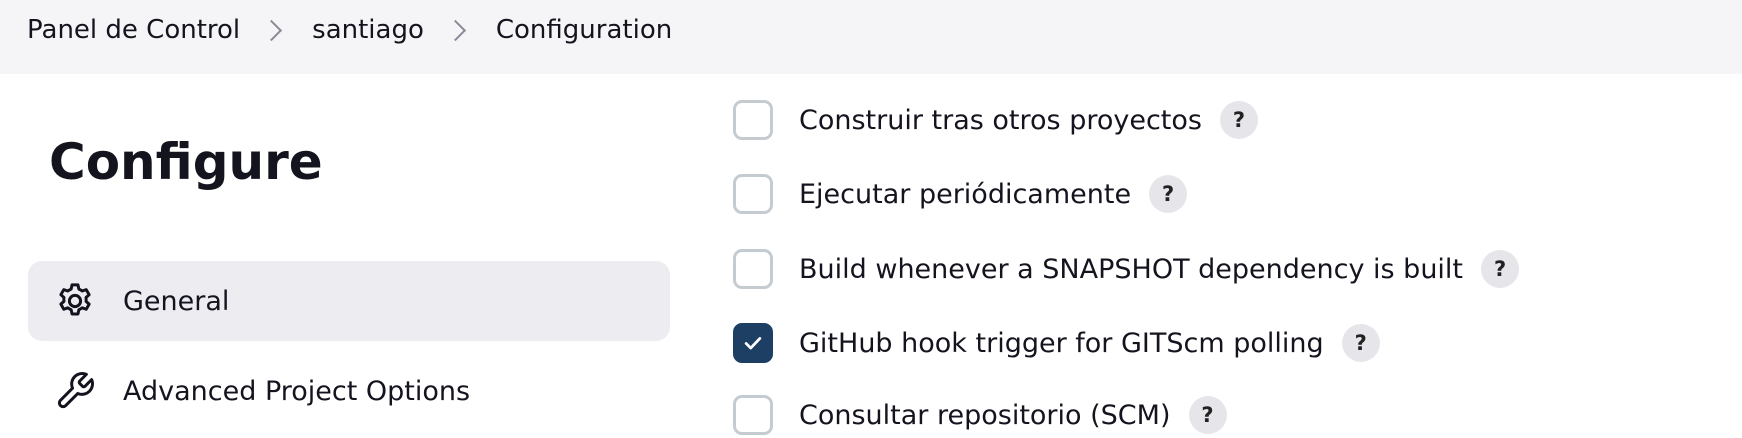 The height and width of the screenshot is (438, 1742). What do you see at coordinates (186, 162) in the screenshot?
I see `page-title: Configure` at bounding box center [186, 162].